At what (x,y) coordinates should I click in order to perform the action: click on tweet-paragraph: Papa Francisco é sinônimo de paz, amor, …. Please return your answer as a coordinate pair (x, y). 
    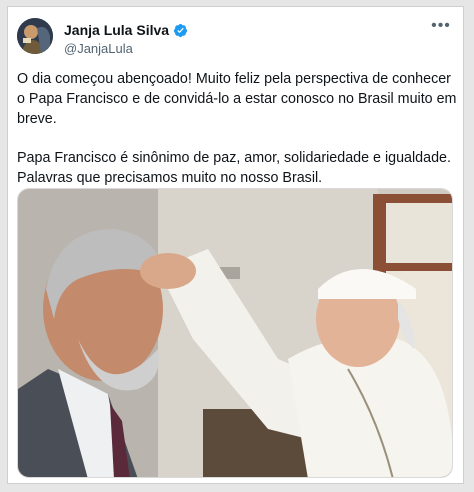
    Looking at the image, I should click on (236, 168).